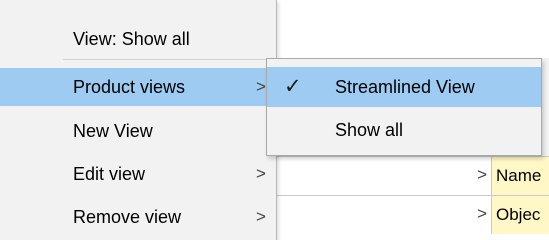 Image resolution: width=549 pixels, height=240 pixels. What do you see at coordinates (113, 131) in the screenshot?
I see `menu-item-label: New View` at bounding box center [113, 131].